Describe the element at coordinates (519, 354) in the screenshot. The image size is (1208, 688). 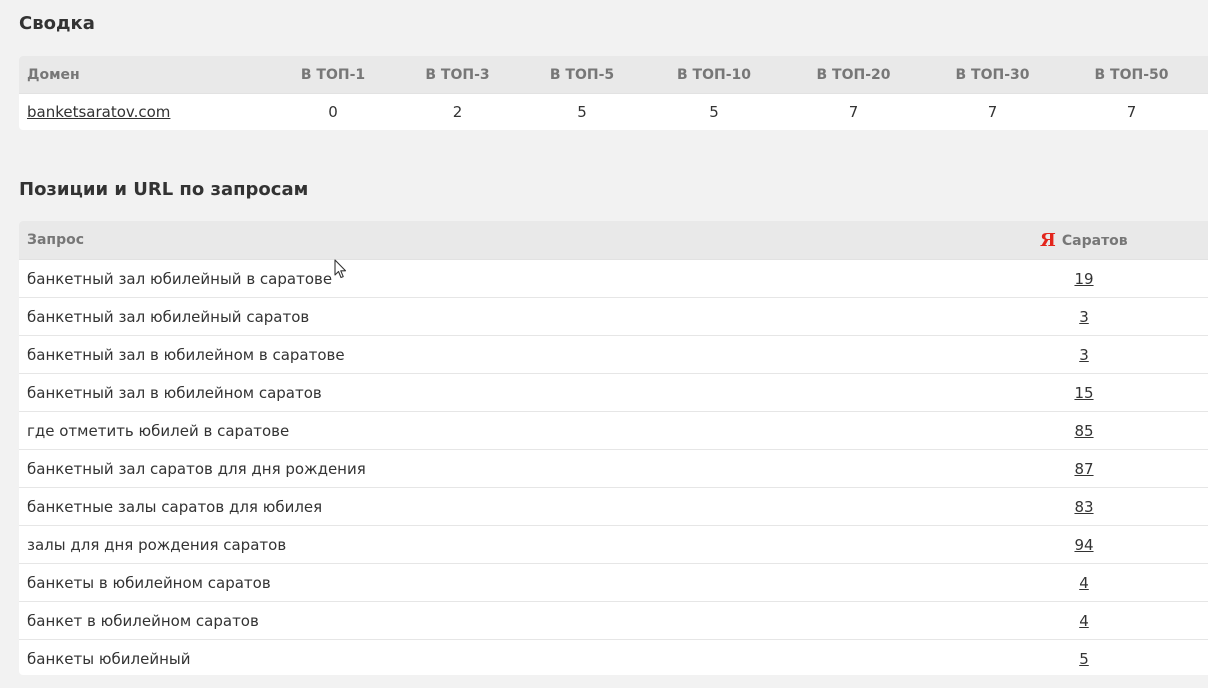
I see `query-cell: банкетный зал в юбилейном в саратове` at that location.